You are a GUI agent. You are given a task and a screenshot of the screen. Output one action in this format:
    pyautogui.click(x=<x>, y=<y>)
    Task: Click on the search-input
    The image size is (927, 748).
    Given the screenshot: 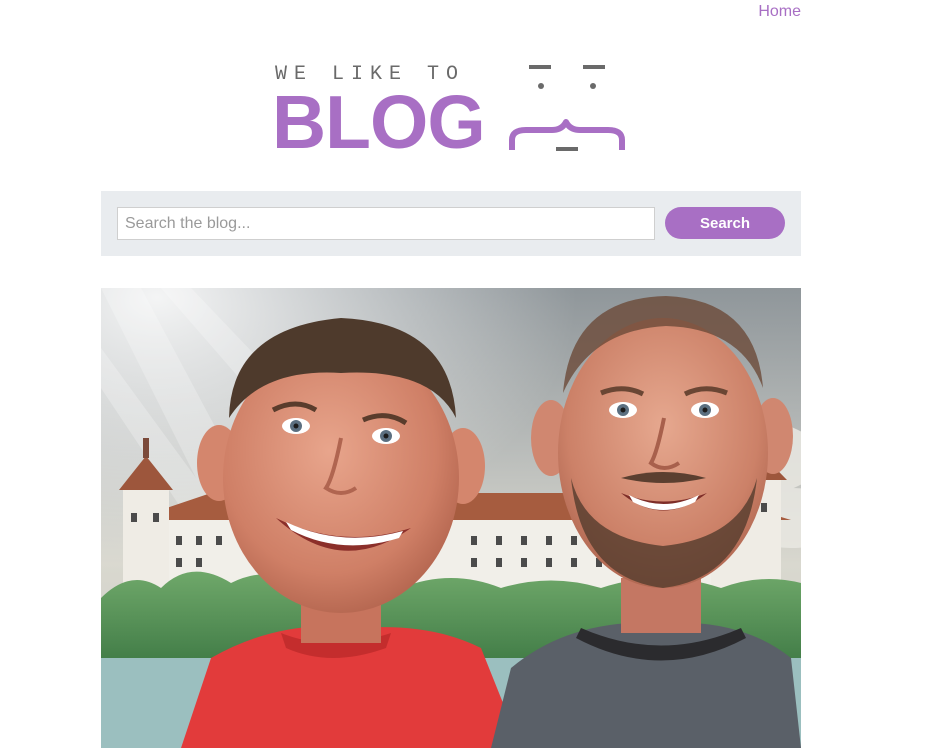 What is the action you would take?
    pyautogui.click(x=386, y=223)
    